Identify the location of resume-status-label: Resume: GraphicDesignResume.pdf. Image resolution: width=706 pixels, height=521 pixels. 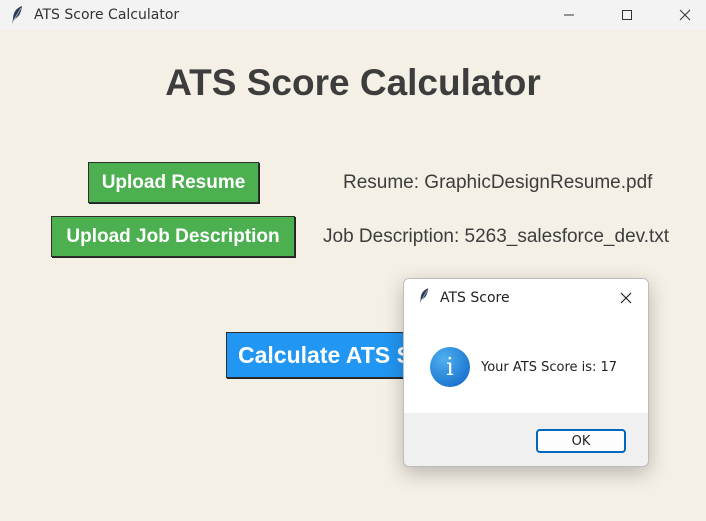
(498, 182).